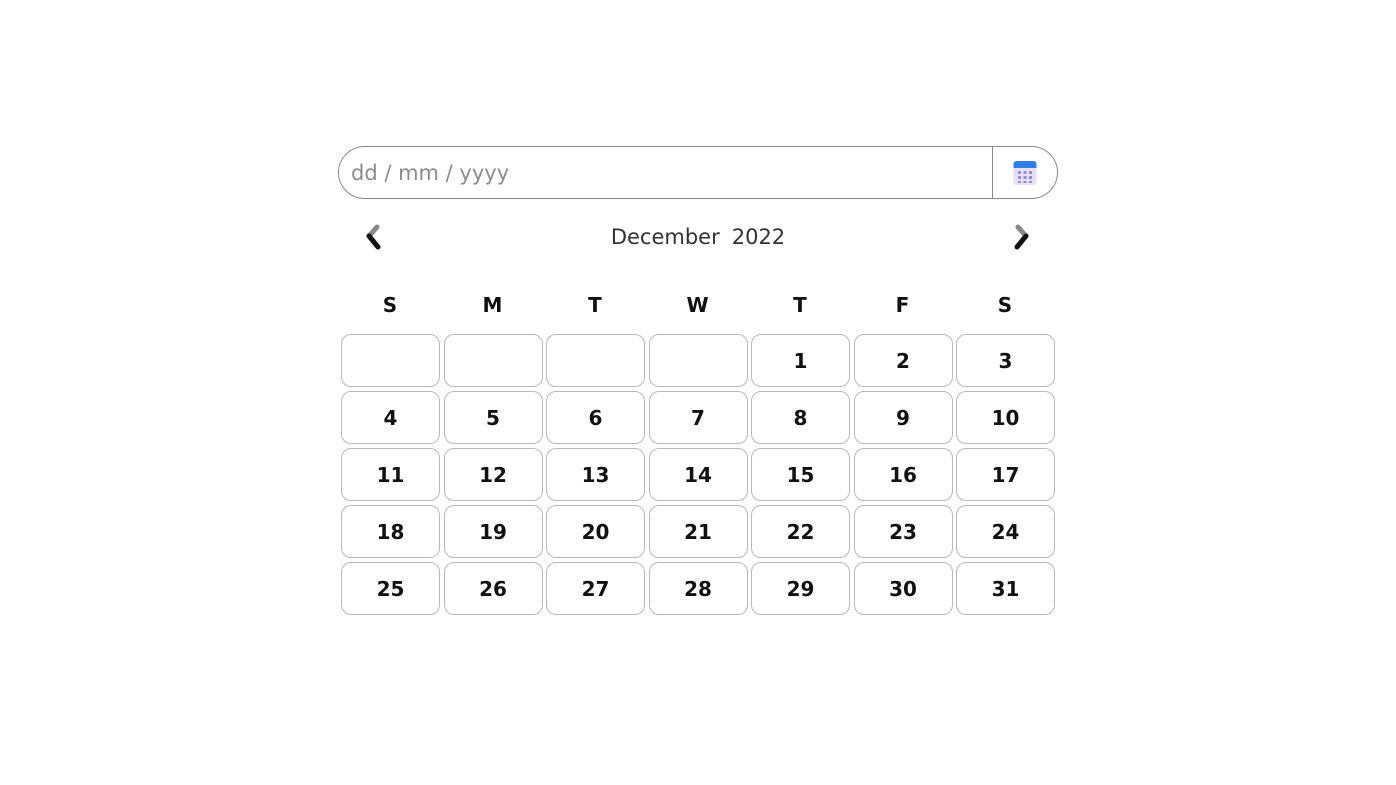  I want to click on day-cell: 24, so click(1005, 531).